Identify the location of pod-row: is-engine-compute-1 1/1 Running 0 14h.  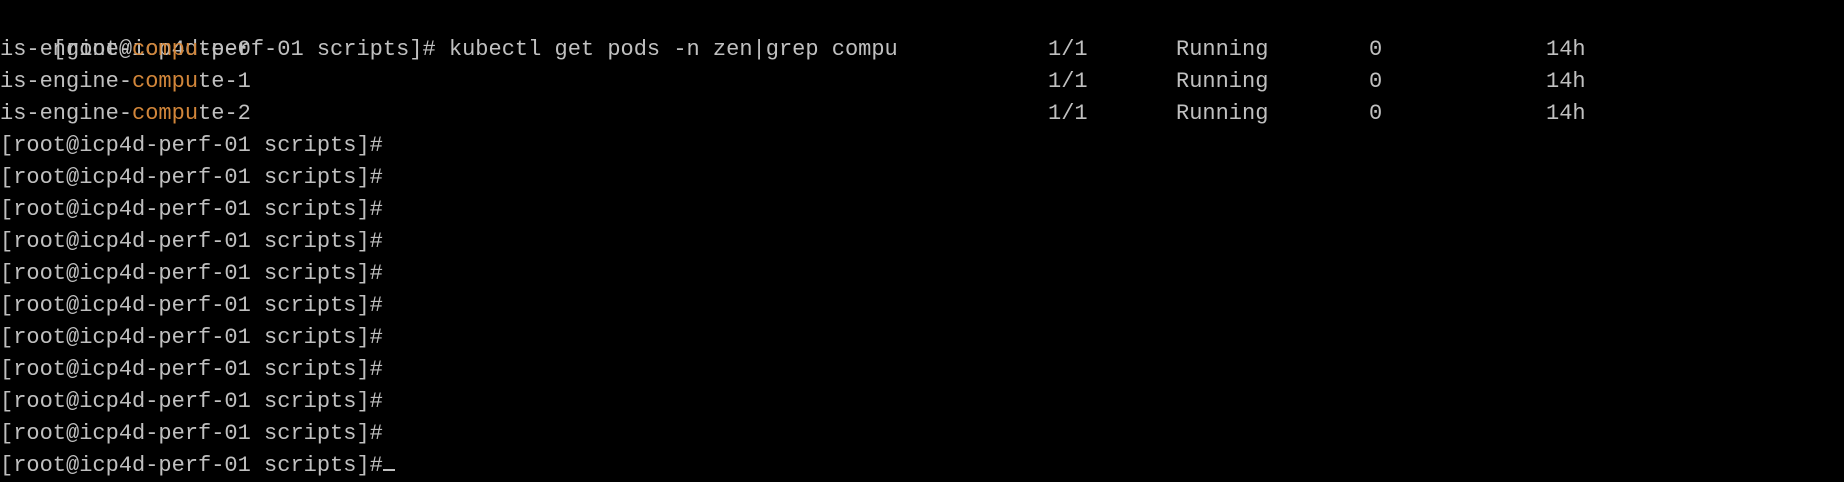
(922, 82).